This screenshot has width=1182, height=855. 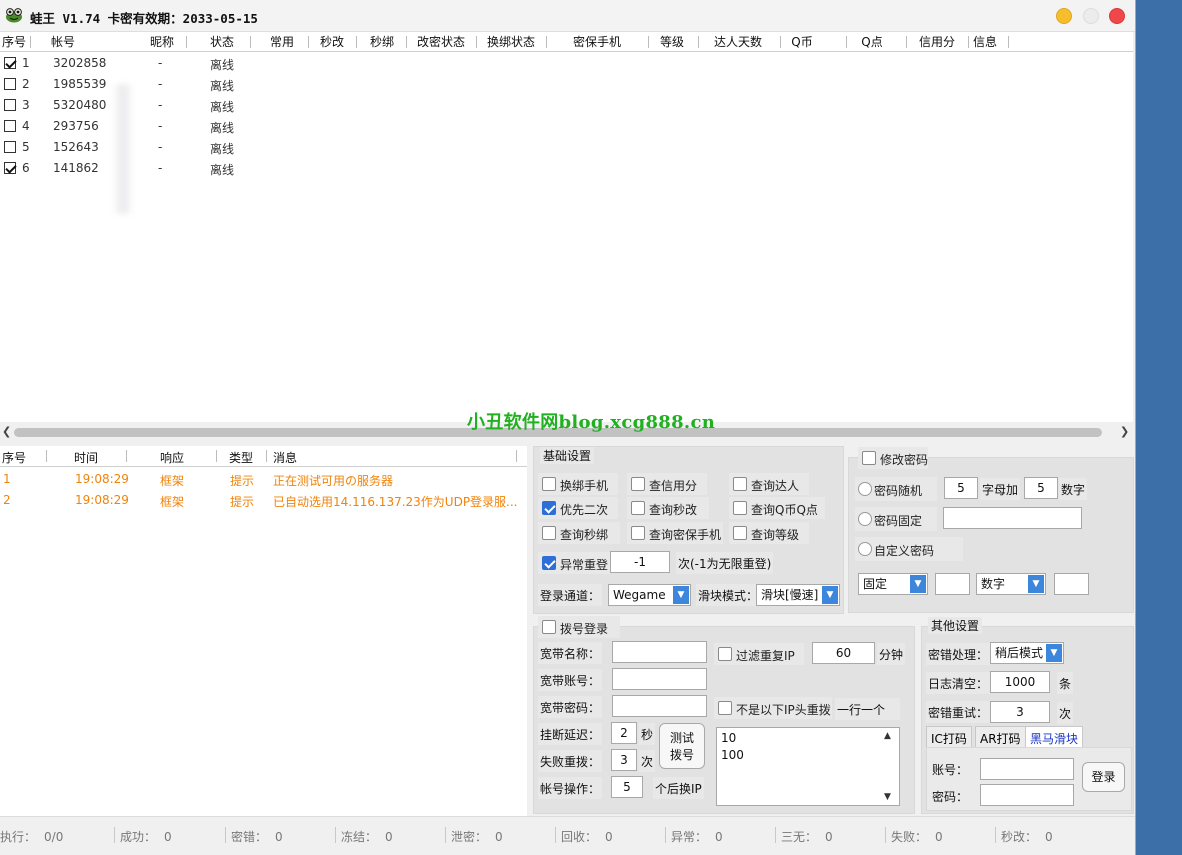 I want to click on column-header: Q币, so click(x=802, y=42).